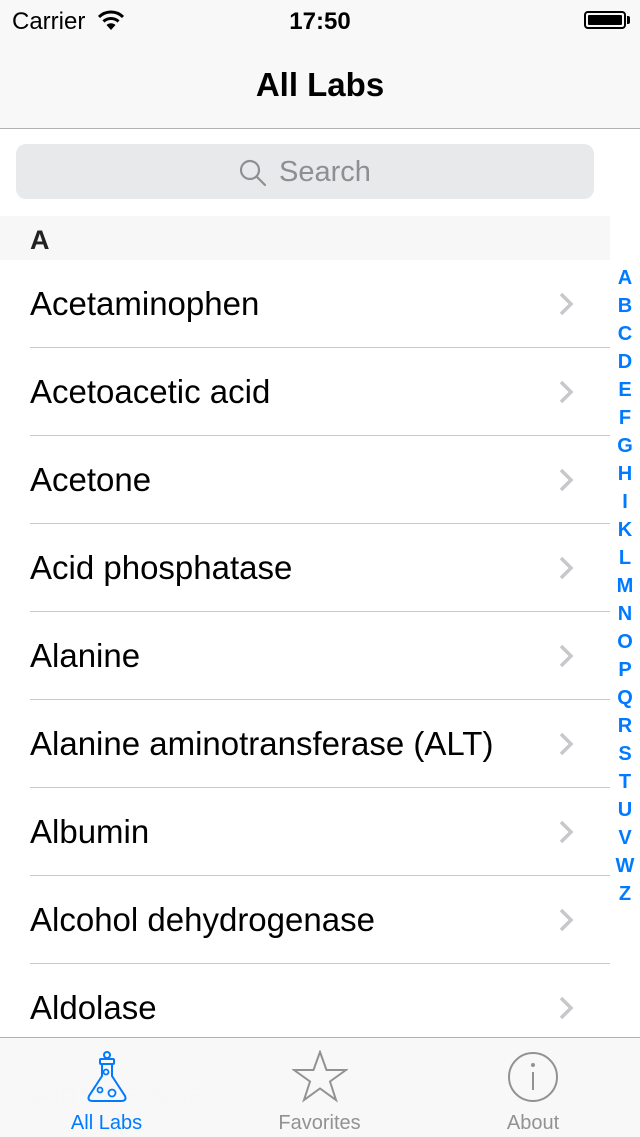  I want to click on search-bar: Search, so click(320, 172).